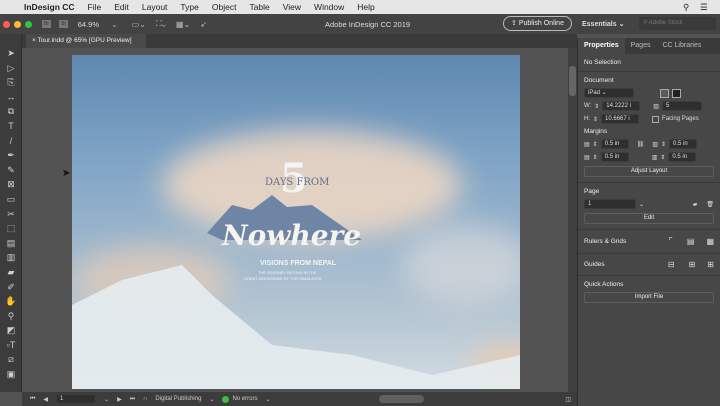  What do you see at coordinates (620, 119) in the screenshot?
I see `height-field: 10.6667 i` at bounding box center [620, 119].